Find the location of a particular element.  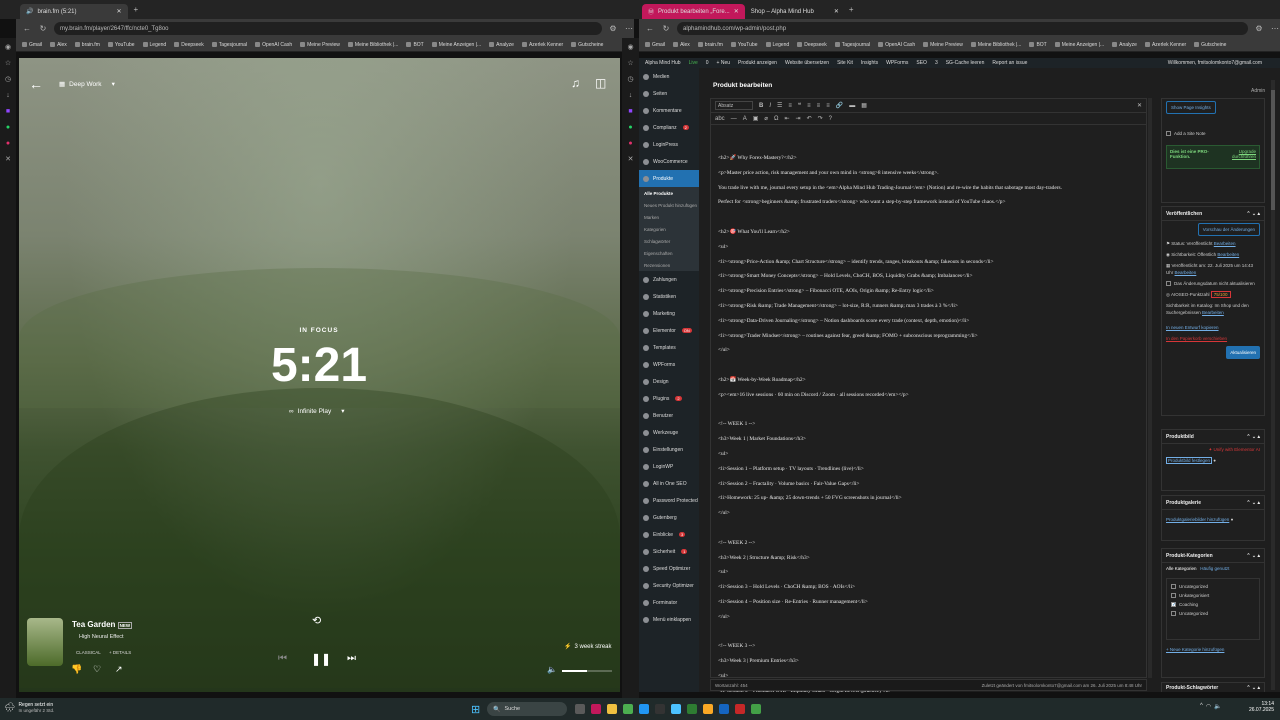

bookmark-item: Meine Preview is located at coordinates (320, 45).